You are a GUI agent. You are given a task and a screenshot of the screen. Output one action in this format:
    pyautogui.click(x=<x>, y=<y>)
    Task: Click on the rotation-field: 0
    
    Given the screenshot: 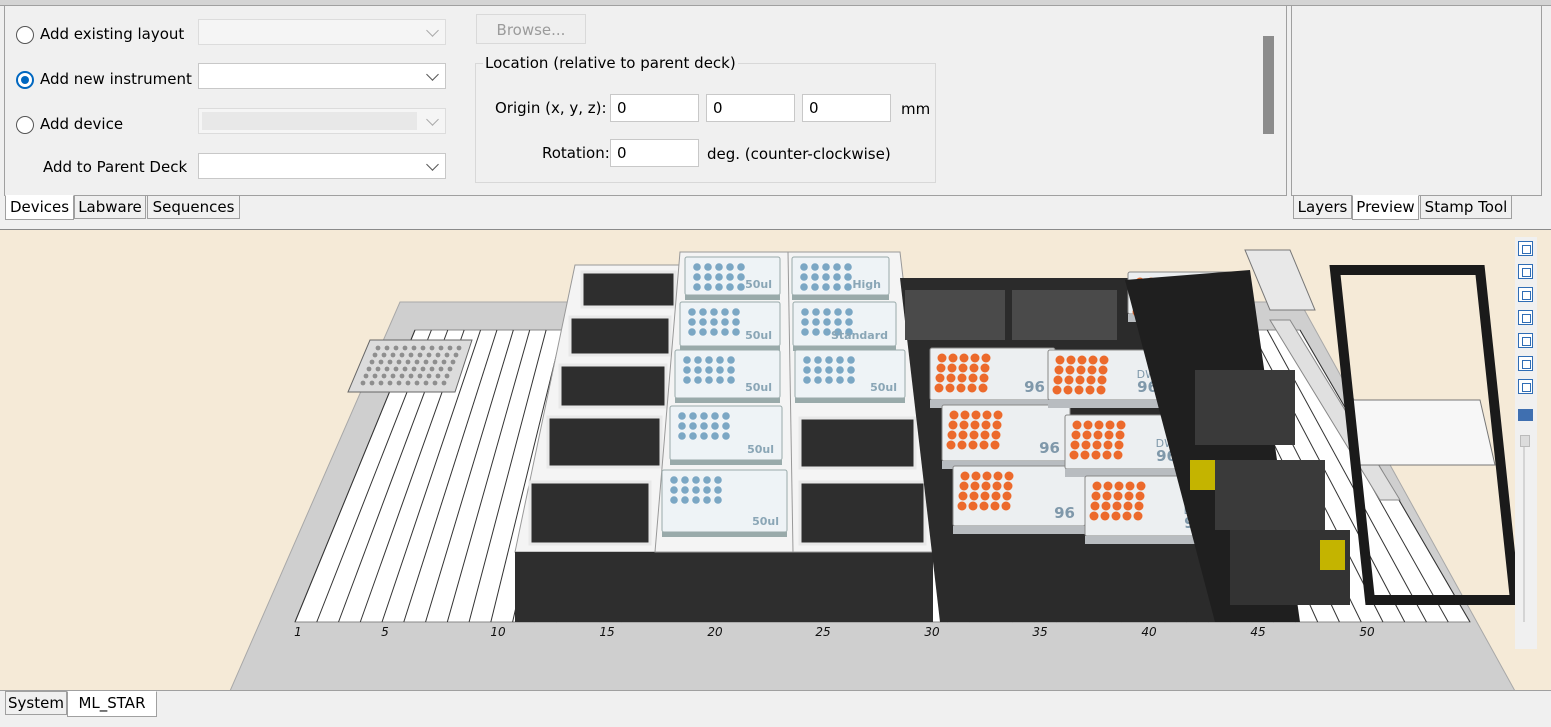 What is the action you would take?
    pyautogui.click(x=654, y=153)
    